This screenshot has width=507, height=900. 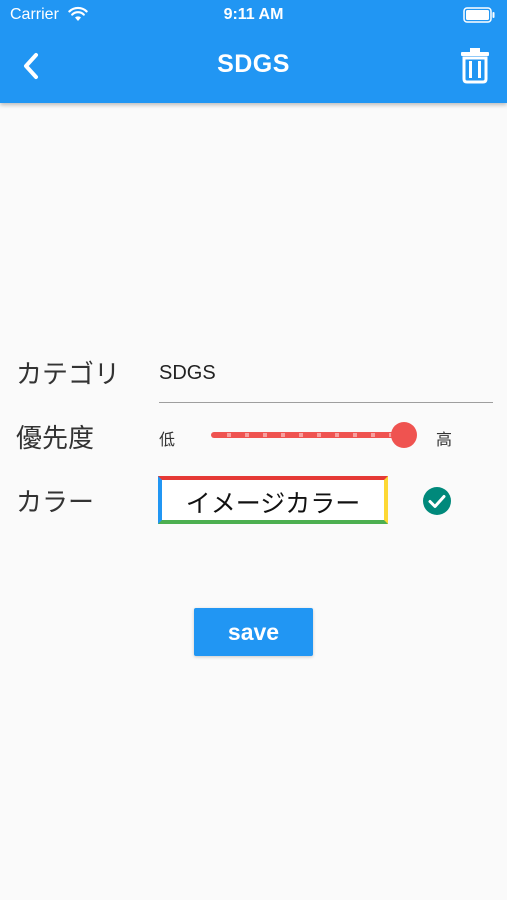 What do you see at coordinates (68, 375) in the screenshot?
I see `category-label: カテゴリ` at bounding box center [68, 375].